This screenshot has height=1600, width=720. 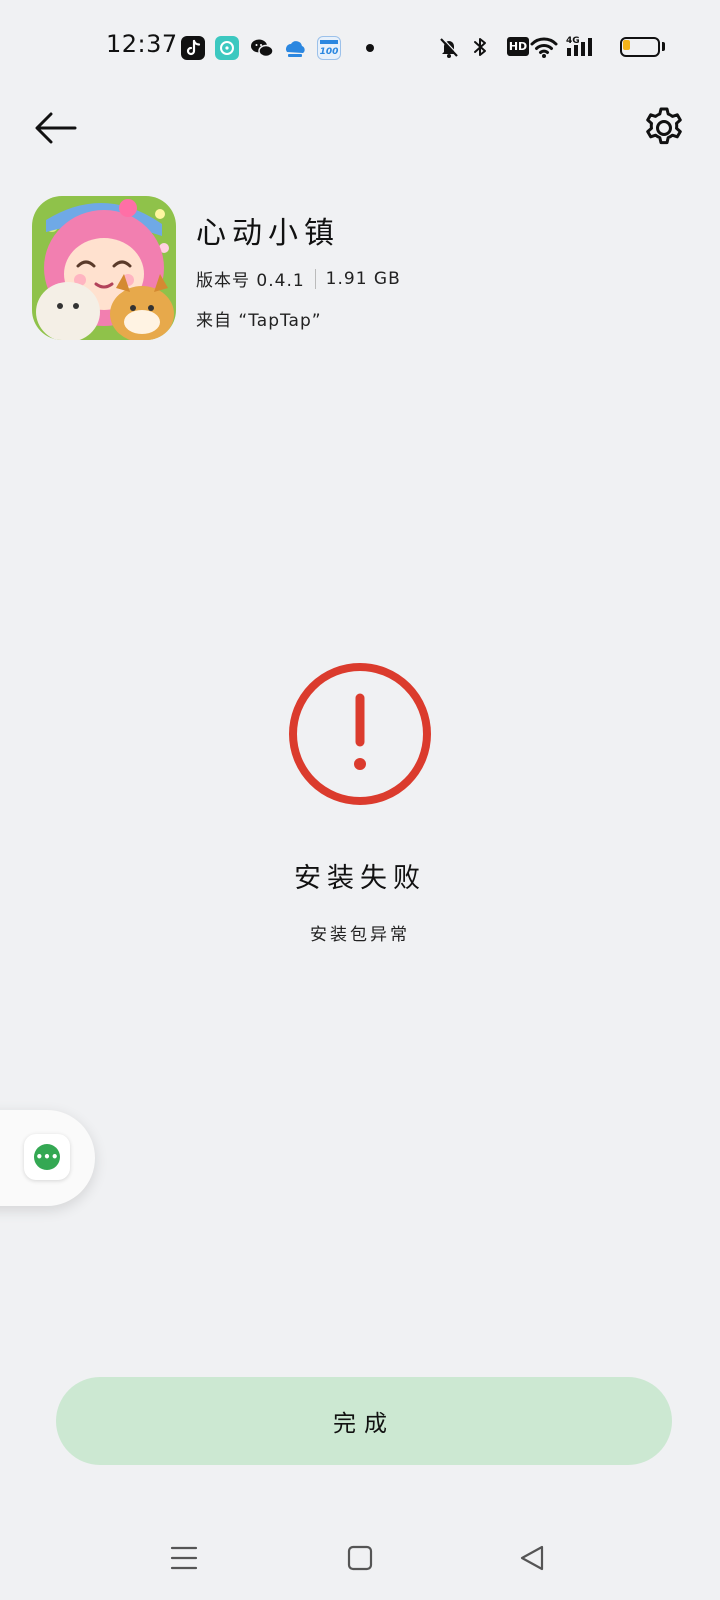 I want to click on app-source: 来自 “TapTap”, so click(x=259, y=321).